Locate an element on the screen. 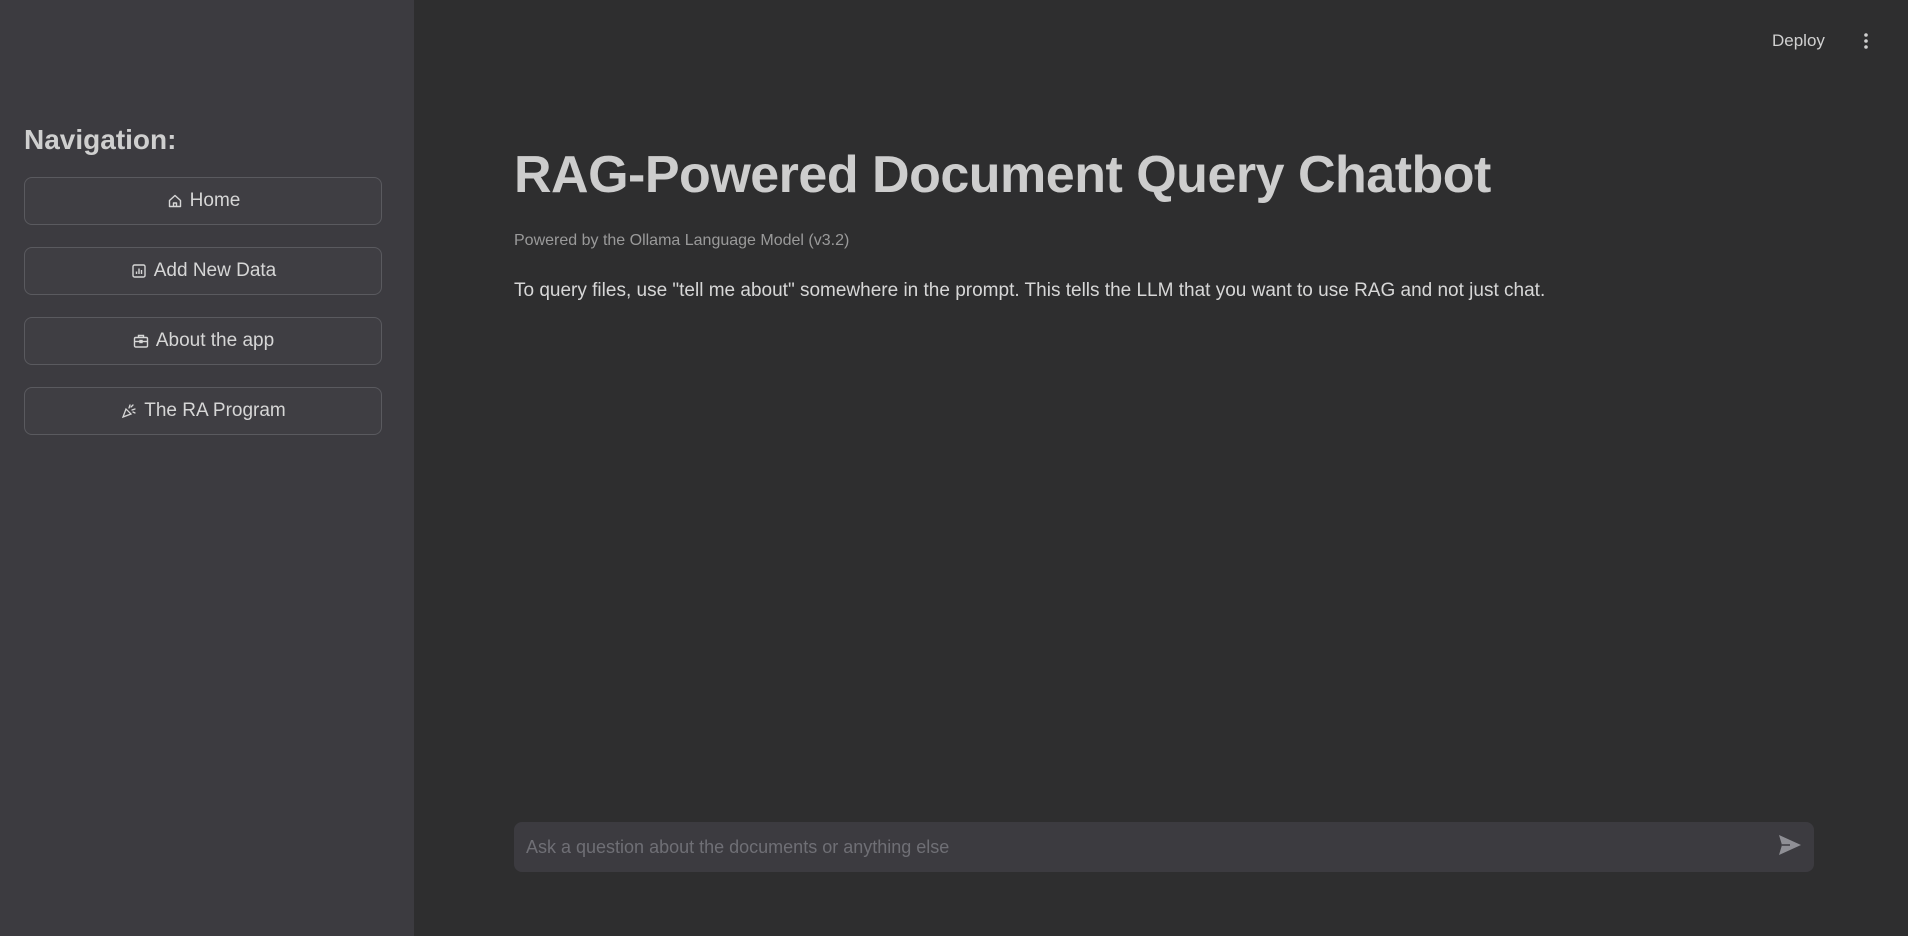  nav-button-label: Home is located at coordinates (215, 200).